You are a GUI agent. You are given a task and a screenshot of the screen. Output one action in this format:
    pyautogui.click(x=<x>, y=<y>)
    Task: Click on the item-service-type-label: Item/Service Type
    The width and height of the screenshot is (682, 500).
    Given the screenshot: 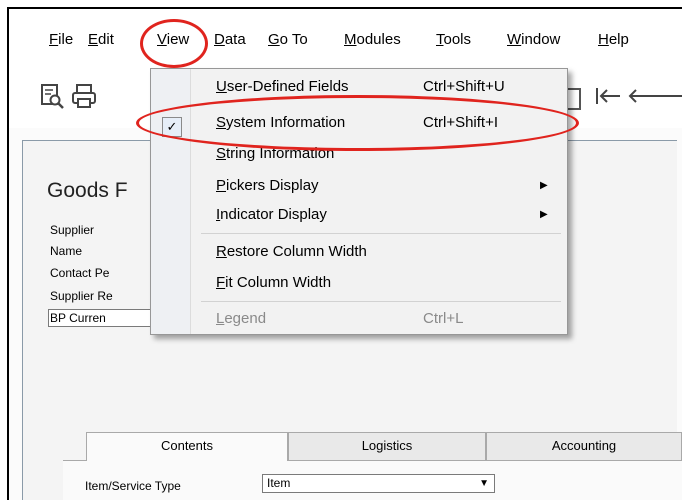 What is the action you would take?
    pyautogui.click(x=133, y=486)
    